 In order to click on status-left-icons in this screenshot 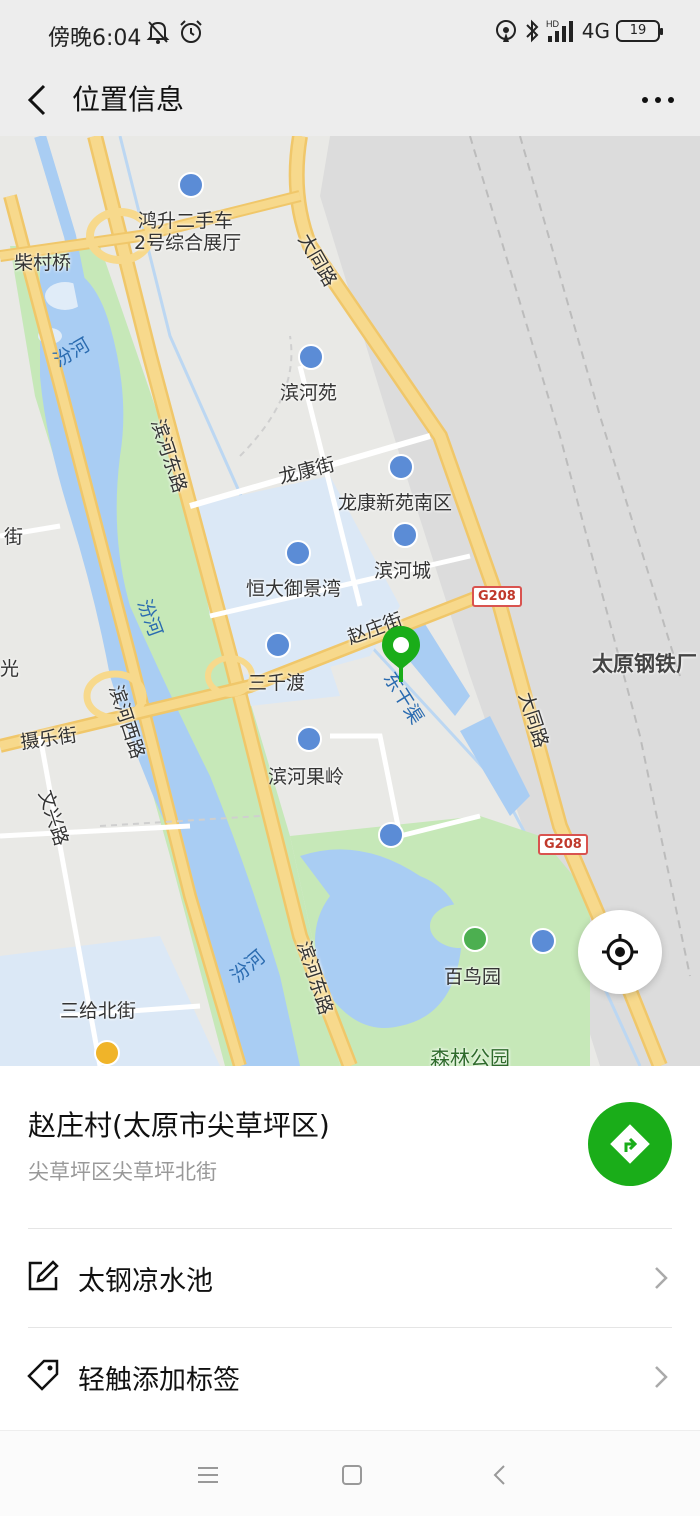, I will do `click(175, 32)`.